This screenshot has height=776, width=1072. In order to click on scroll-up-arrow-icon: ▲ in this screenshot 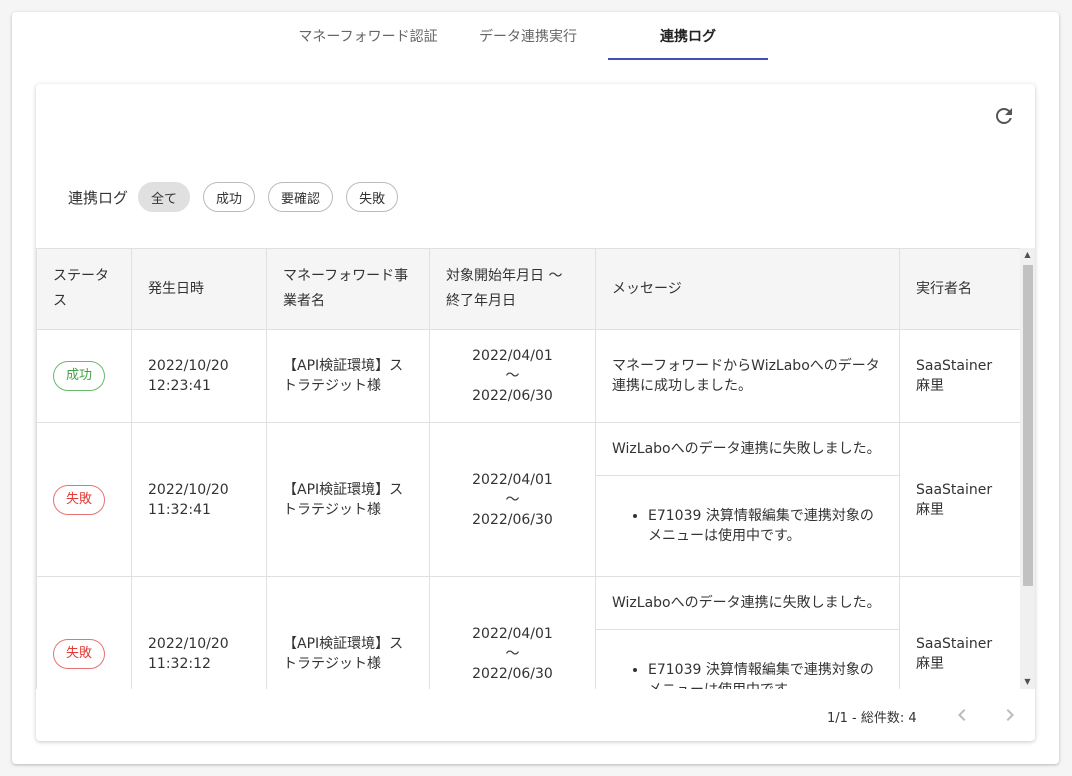, I will do `click(1027, 255)`.